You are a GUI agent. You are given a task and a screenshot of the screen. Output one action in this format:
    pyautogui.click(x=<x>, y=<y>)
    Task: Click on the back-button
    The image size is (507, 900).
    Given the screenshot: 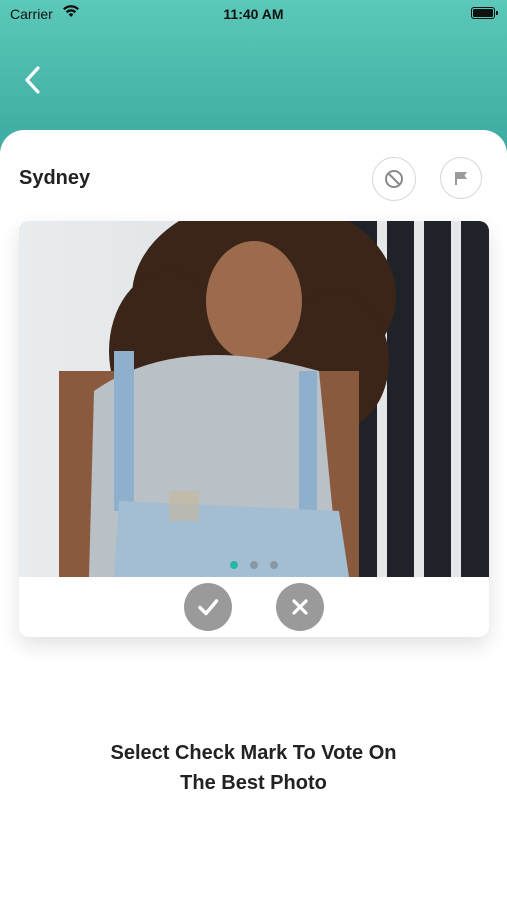 What is the action you would take?
    pyautogui.click(x=34, y=80)
    